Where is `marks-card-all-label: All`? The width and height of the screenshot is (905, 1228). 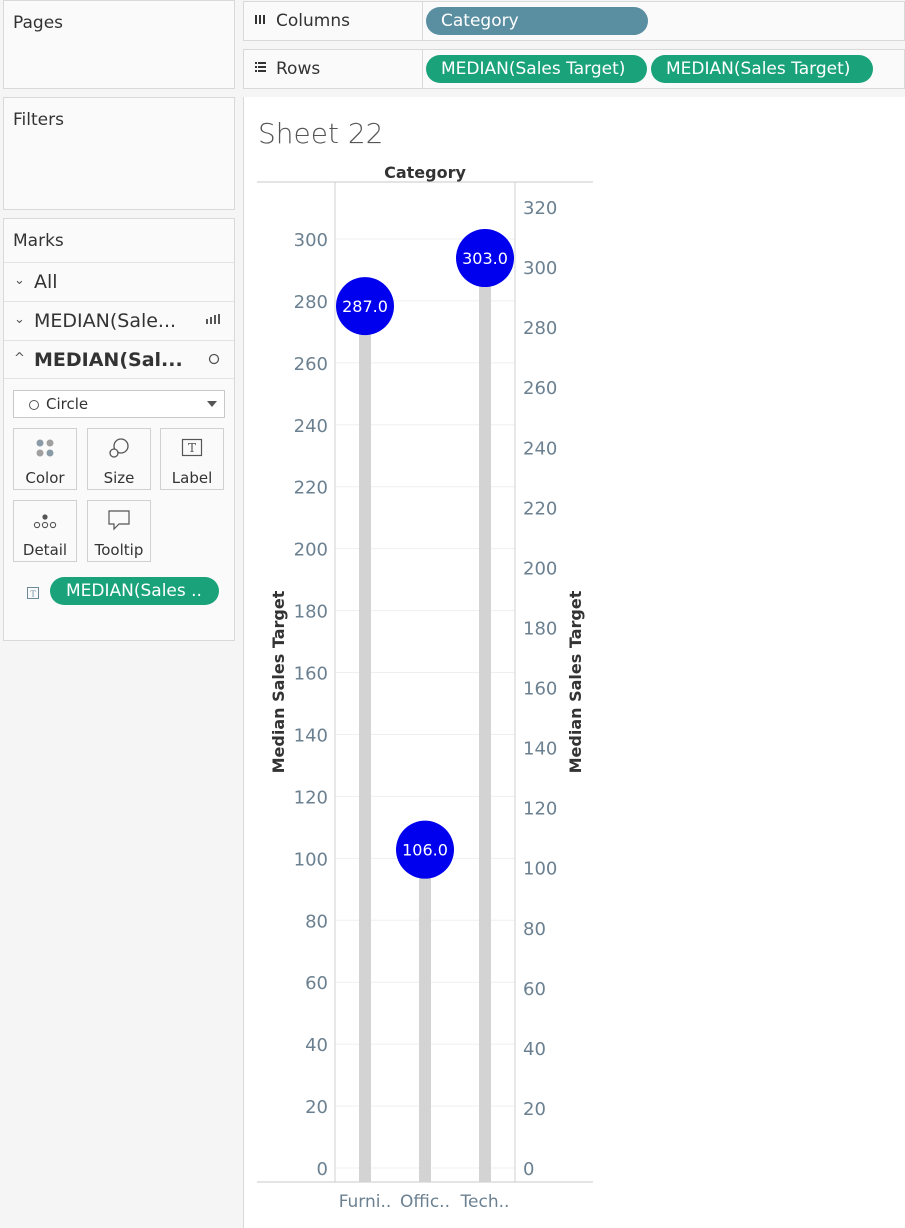 marks-card-all-label: All is located at coordinates (46, 282).